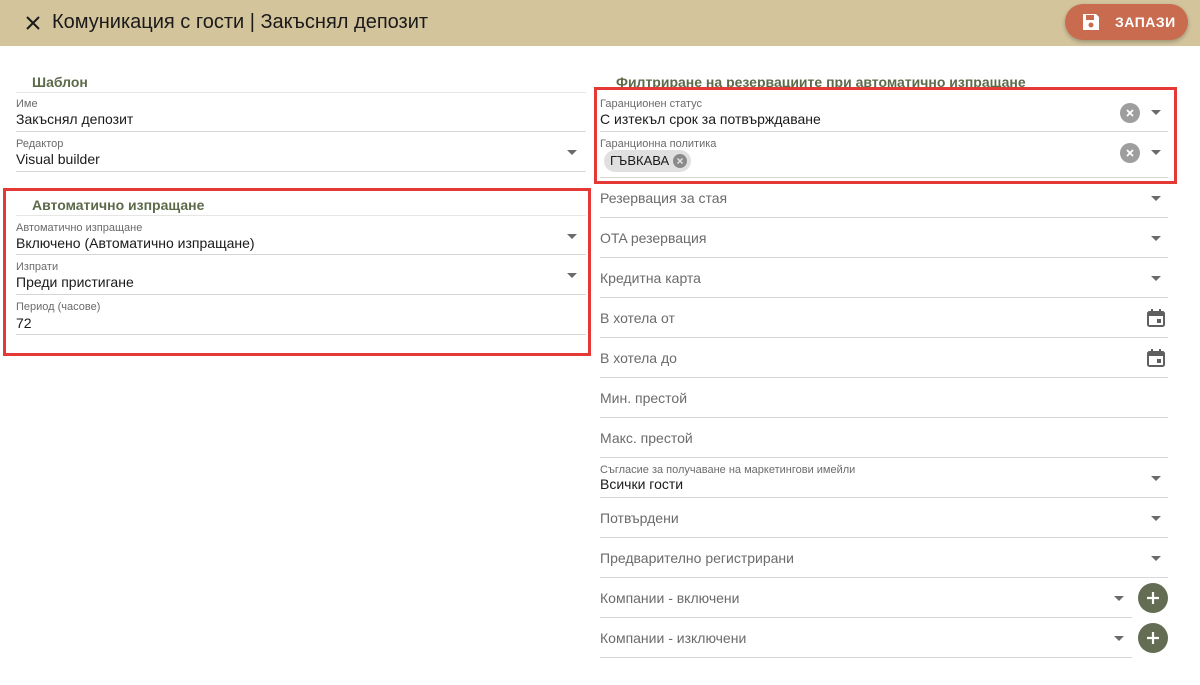  What do you see at coordinates (884, 155) in the screenshot?
I see `guarantee-policy-select: Гаранционна политика ГЪВКАВА` at bounding box center [884, 155].